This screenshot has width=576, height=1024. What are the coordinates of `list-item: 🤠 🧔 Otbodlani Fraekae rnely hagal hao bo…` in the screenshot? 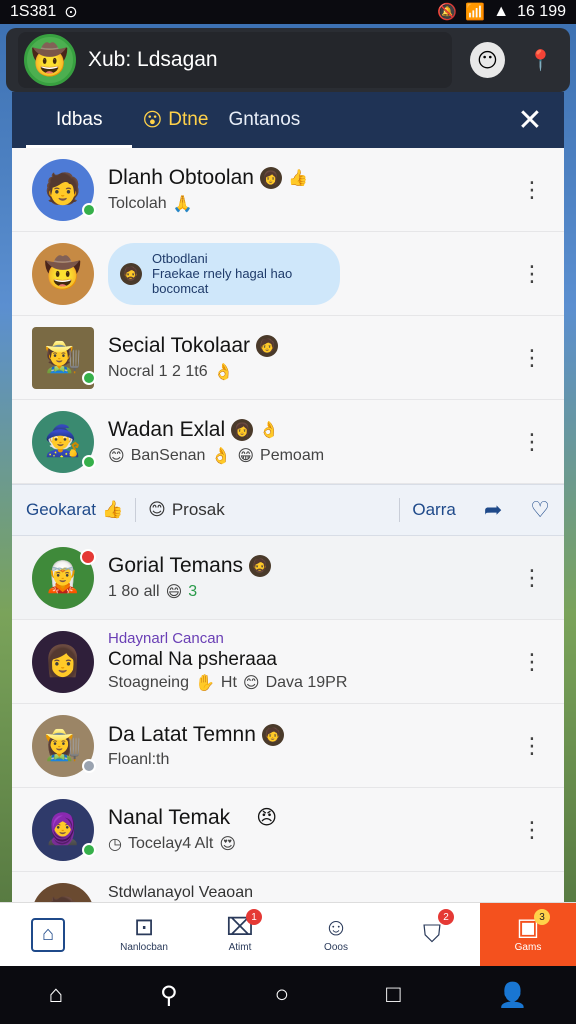 It's located at (288, 274).